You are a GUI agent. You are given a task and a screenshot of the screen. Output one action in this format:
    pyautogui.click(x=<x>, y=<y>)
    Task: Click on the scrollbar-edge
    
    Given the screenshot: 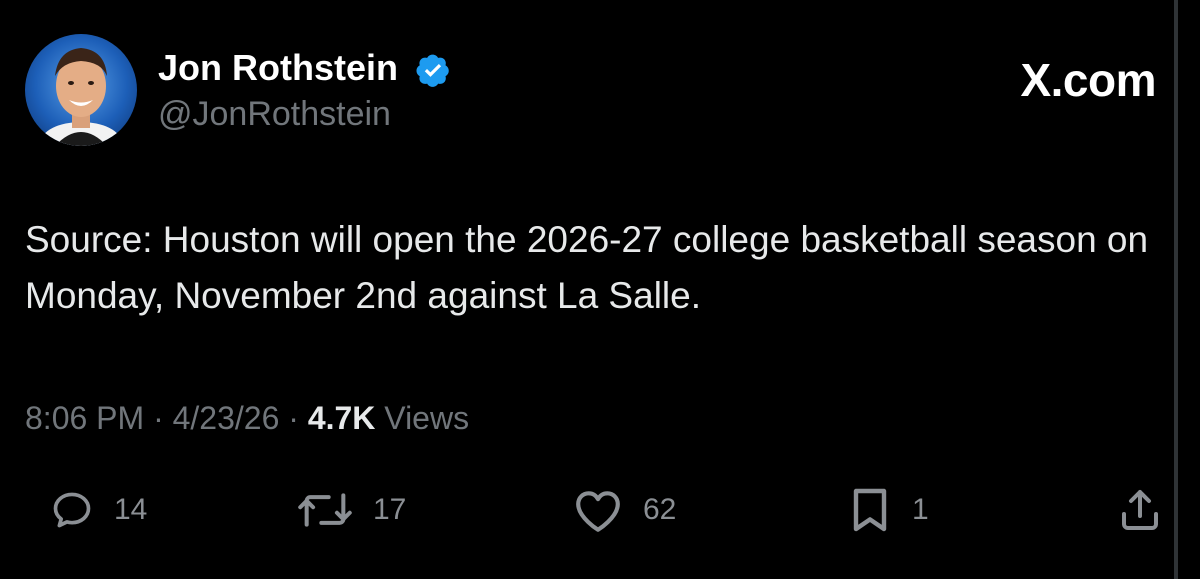 What is the action you would take?
    pyautogui.click(x=1176, y=289)
    